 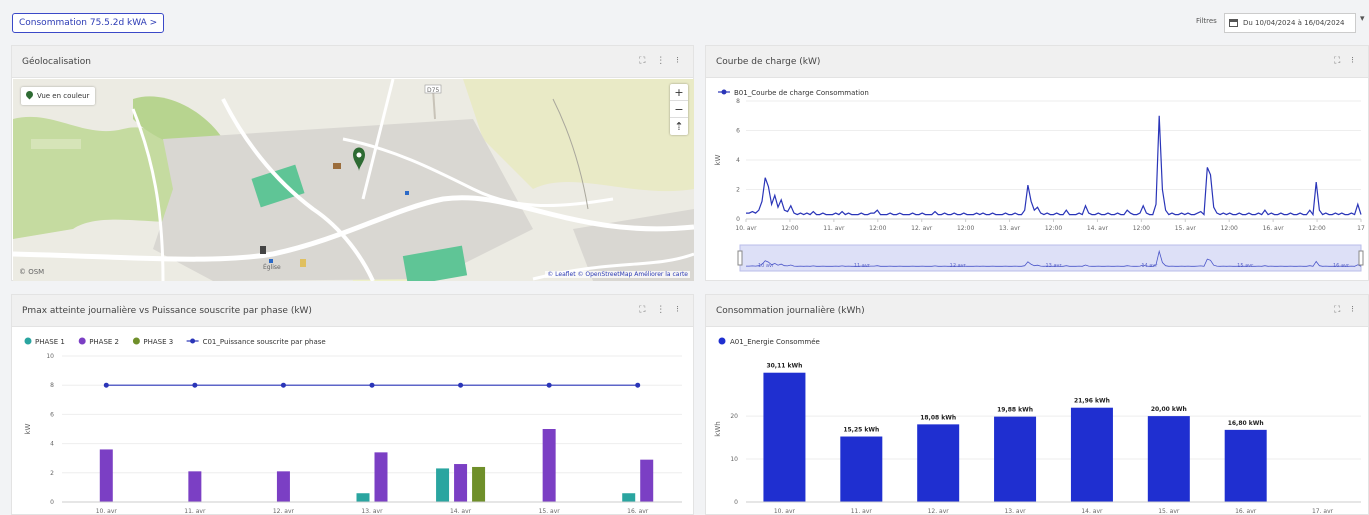 What do you see at coordinates (1233, 23) in the screenshot?
I see `calendar-icon` at bounding box center [1233, 23].